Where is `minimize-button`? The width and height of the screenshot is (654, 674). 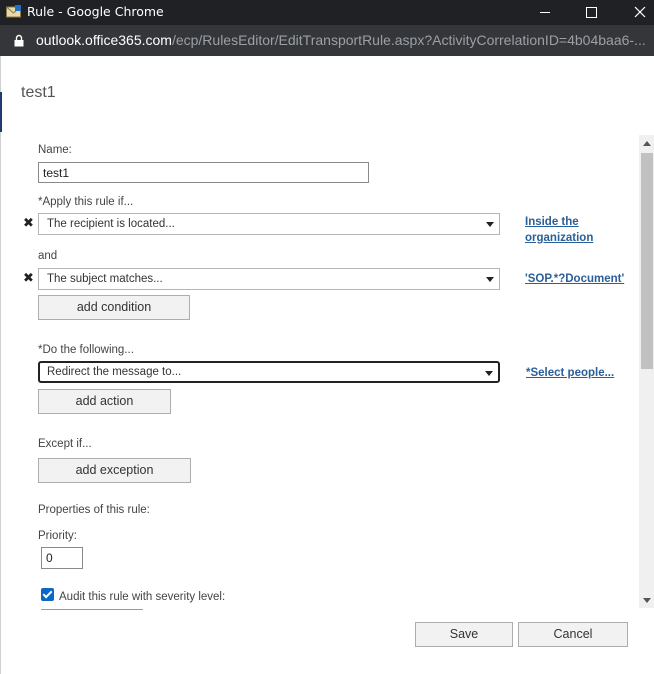
minimize-button is located at coordinates (545, 12).